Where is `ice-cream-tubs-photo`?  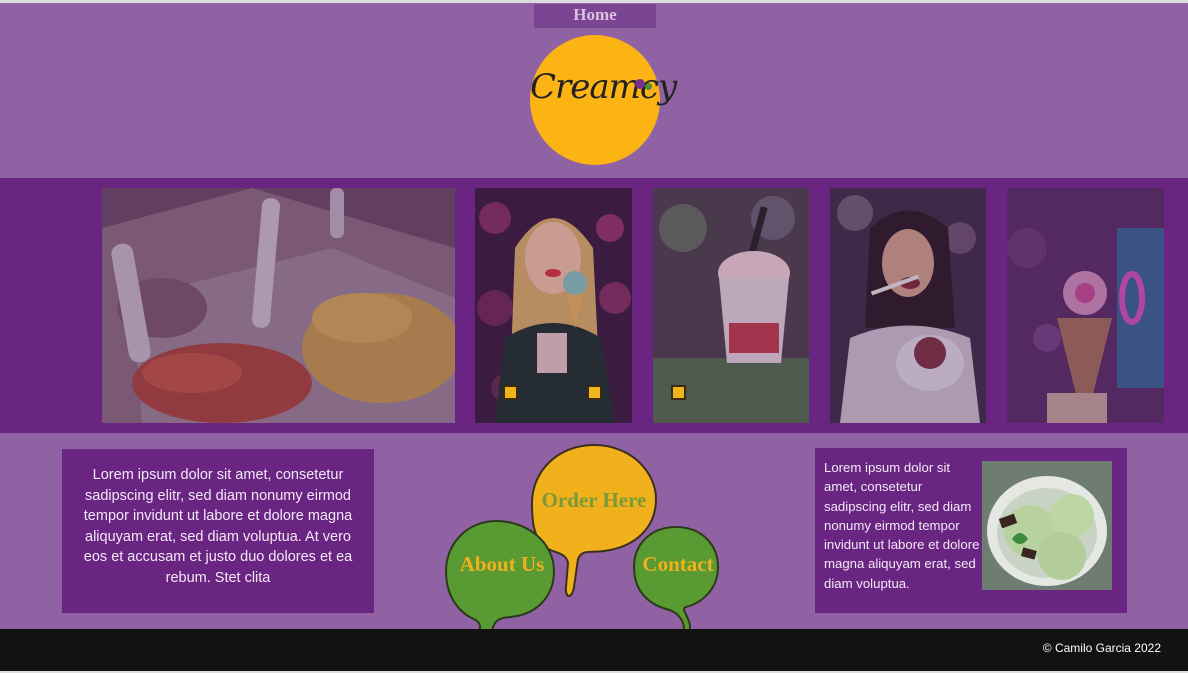
ice-cream-tubs-photo is located at coordinates (278, 305).